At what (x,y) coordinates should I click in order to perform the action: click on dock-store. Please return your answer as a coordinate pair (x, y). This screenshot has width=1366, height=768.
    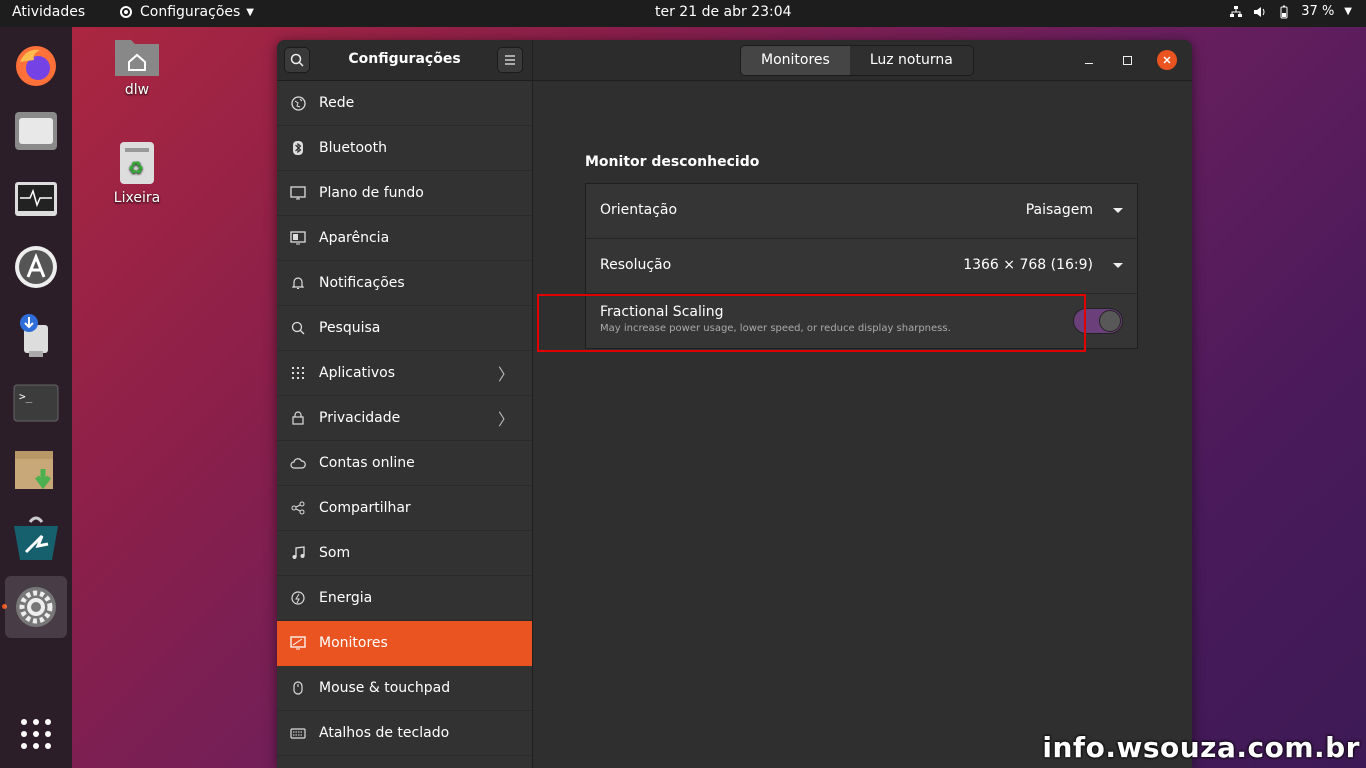
    Looking at the image, I should click on (36, 538).